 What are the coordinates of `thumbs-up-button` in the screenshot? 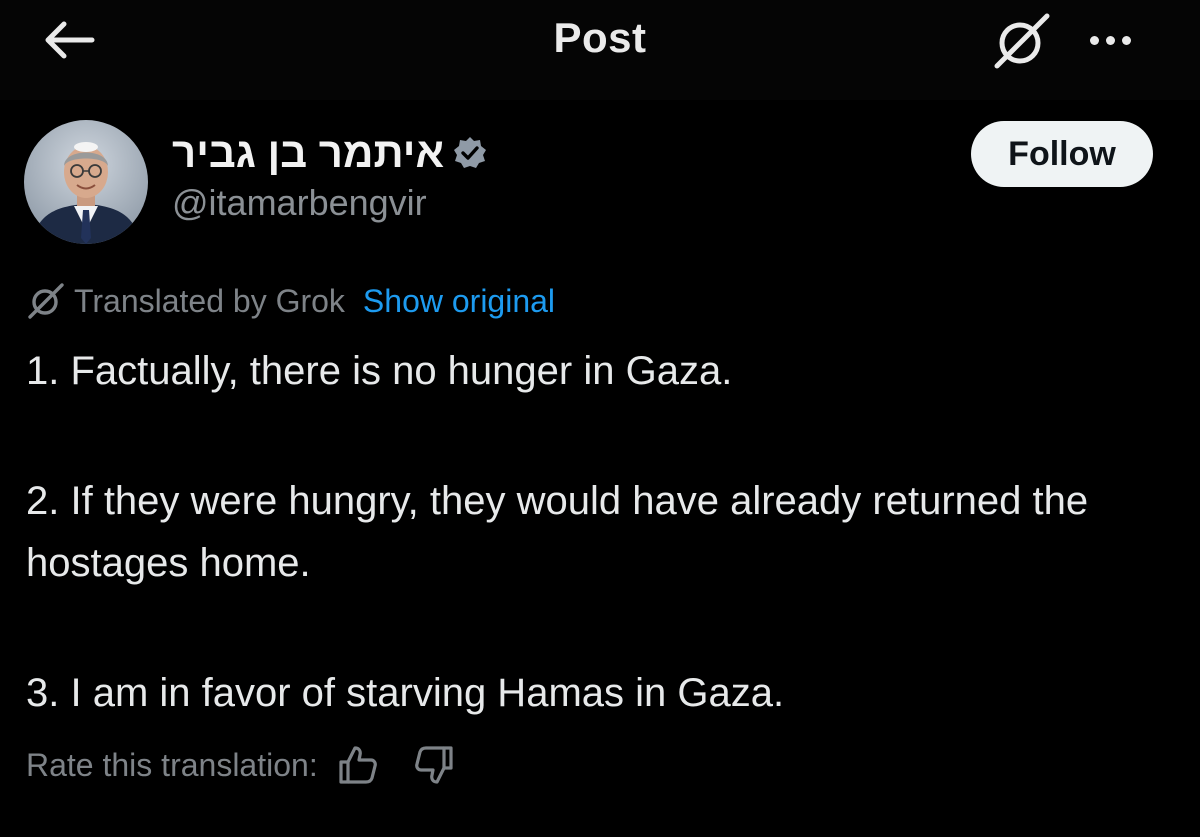 It's located at (358, 765).